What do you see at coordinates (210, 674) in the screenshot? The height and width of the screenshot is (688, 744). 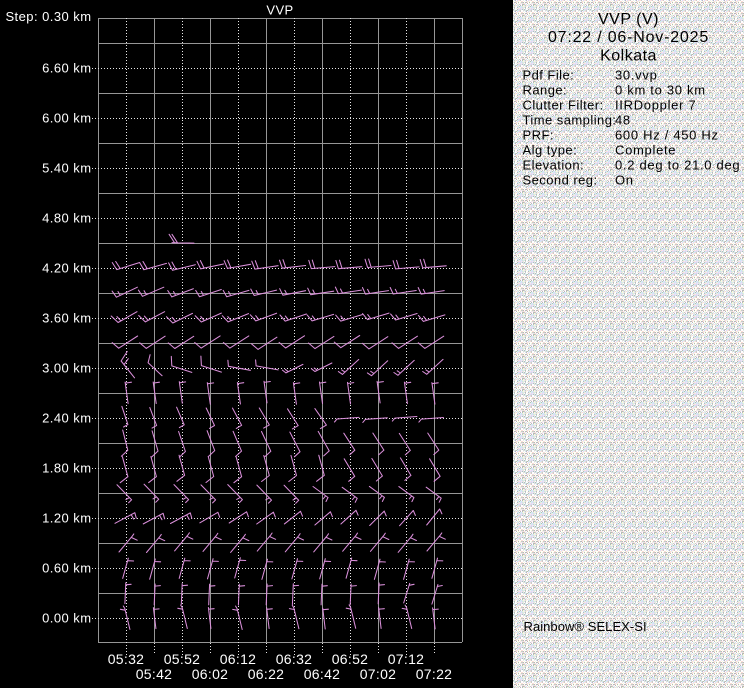 I see `svg-text: 06:02` at bounding box center [210, 674].